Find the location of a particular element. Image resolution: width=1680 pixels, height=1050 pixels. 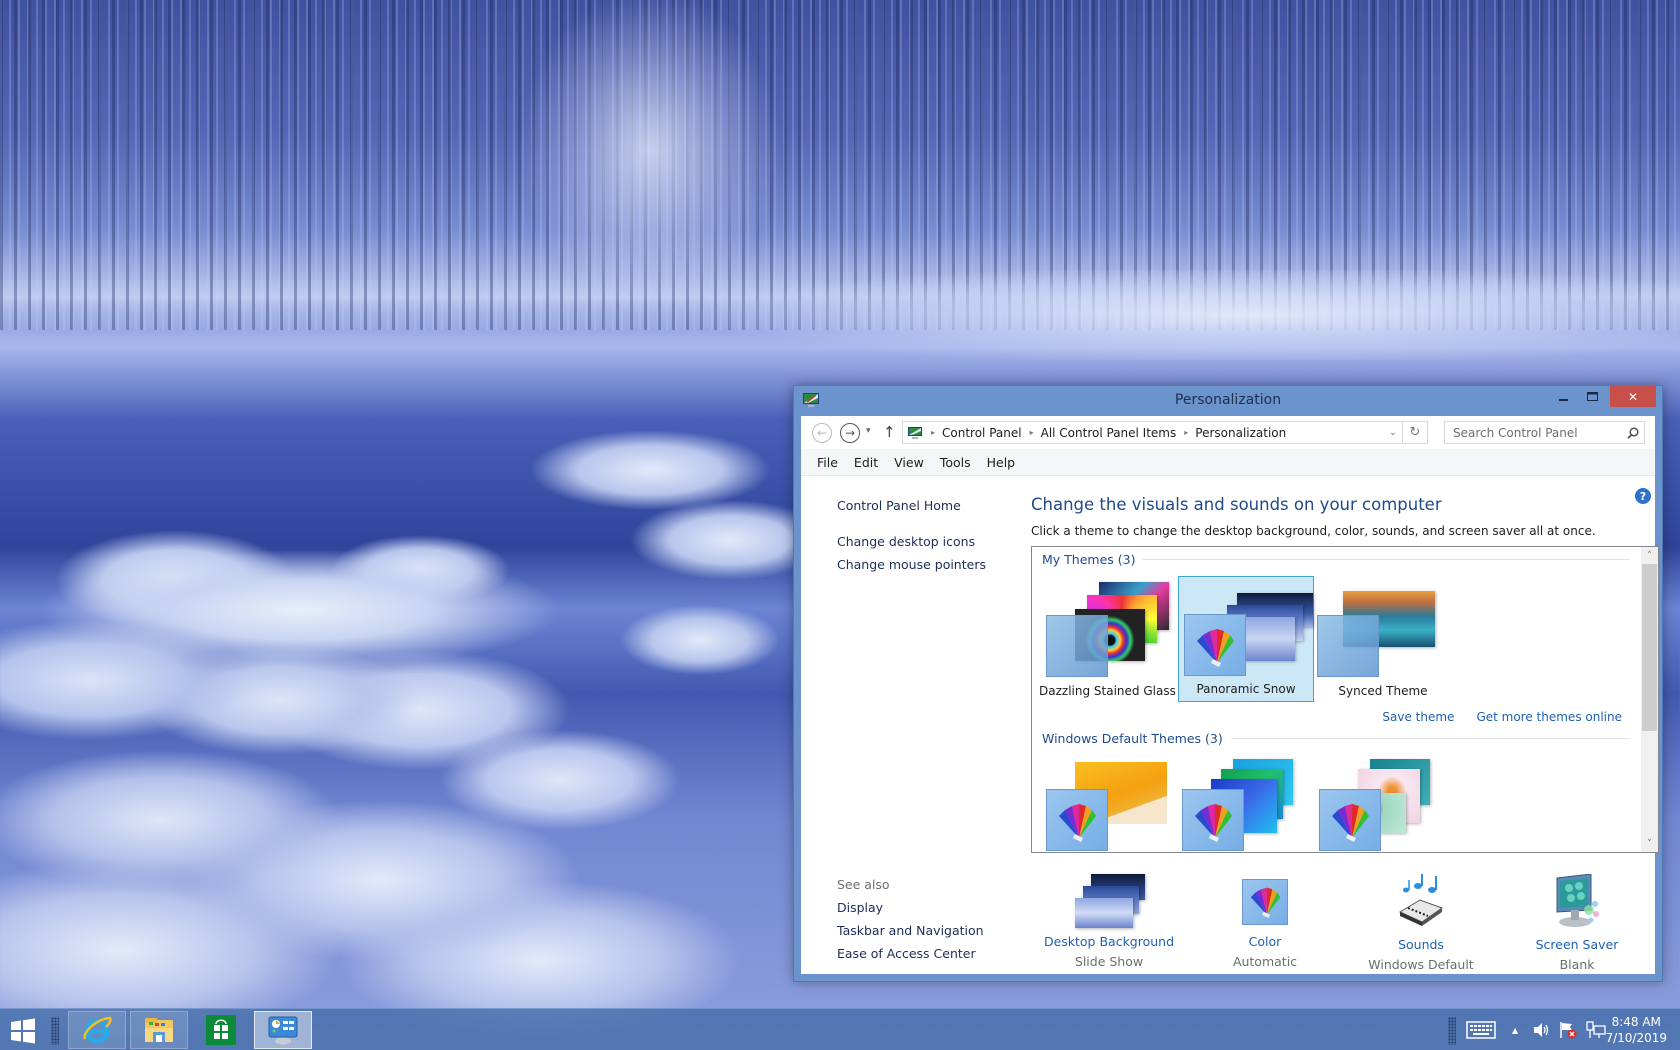

sounds-item: Sounds Windows Default is located at coordinates (1421, 923).